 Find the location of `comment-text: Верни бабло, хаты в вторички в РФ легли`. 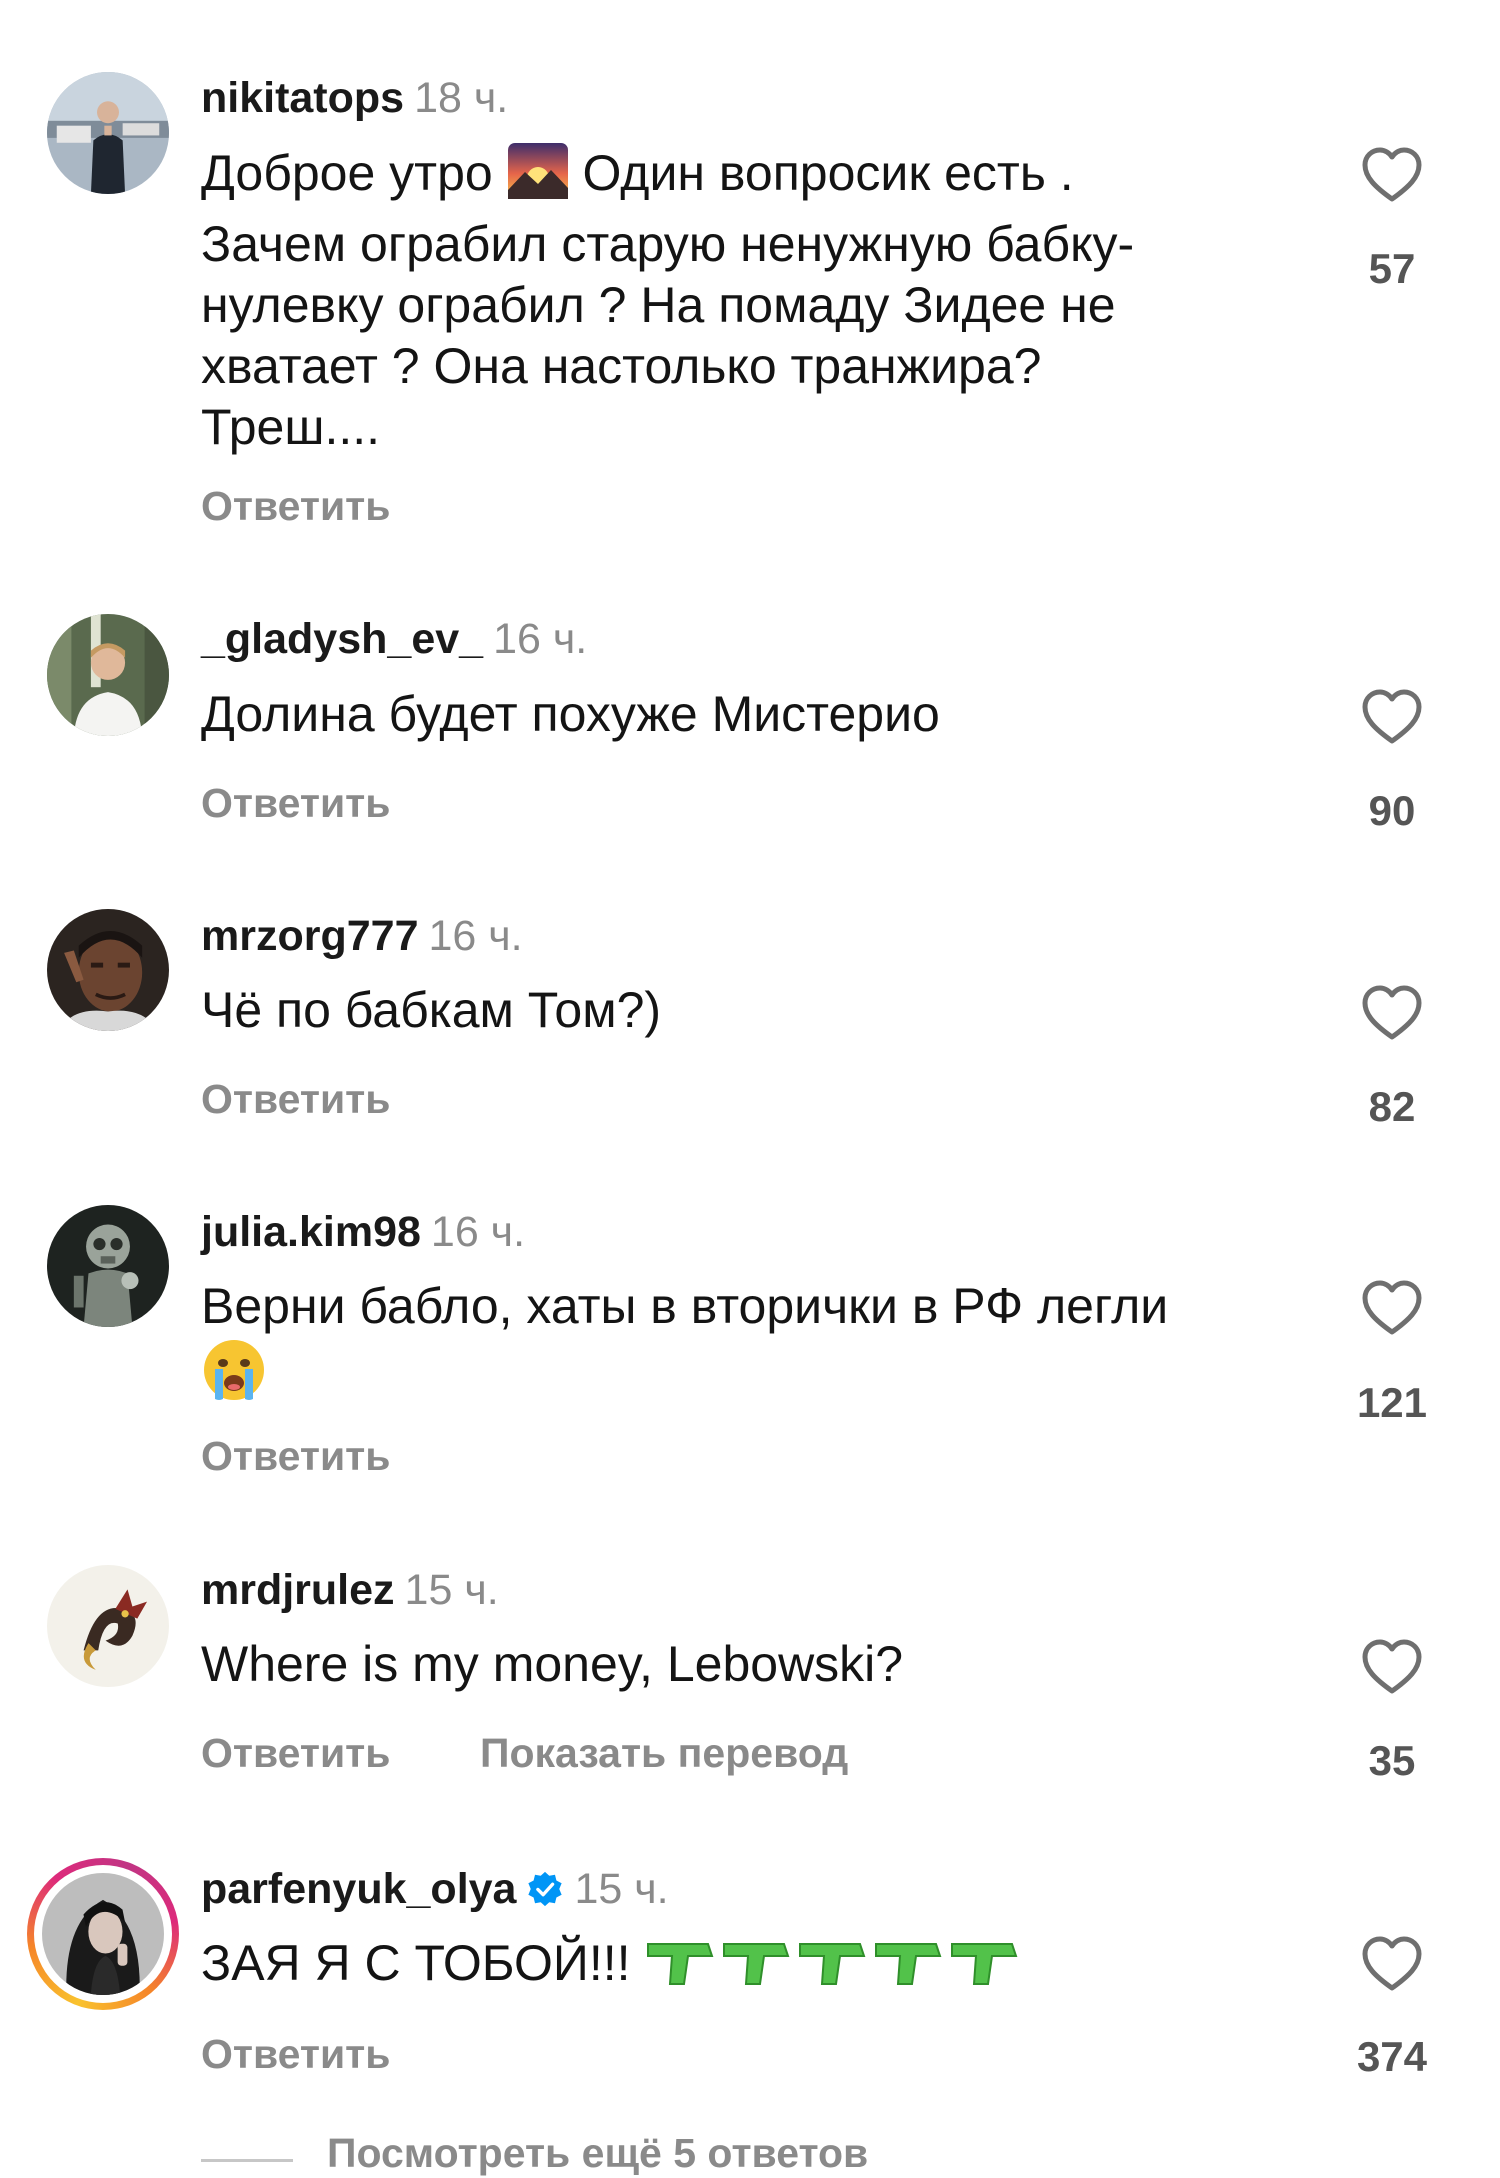

comment-text: Верни бабло, хаты в вторички в РФ легли is located at coordinates (751, 1346).